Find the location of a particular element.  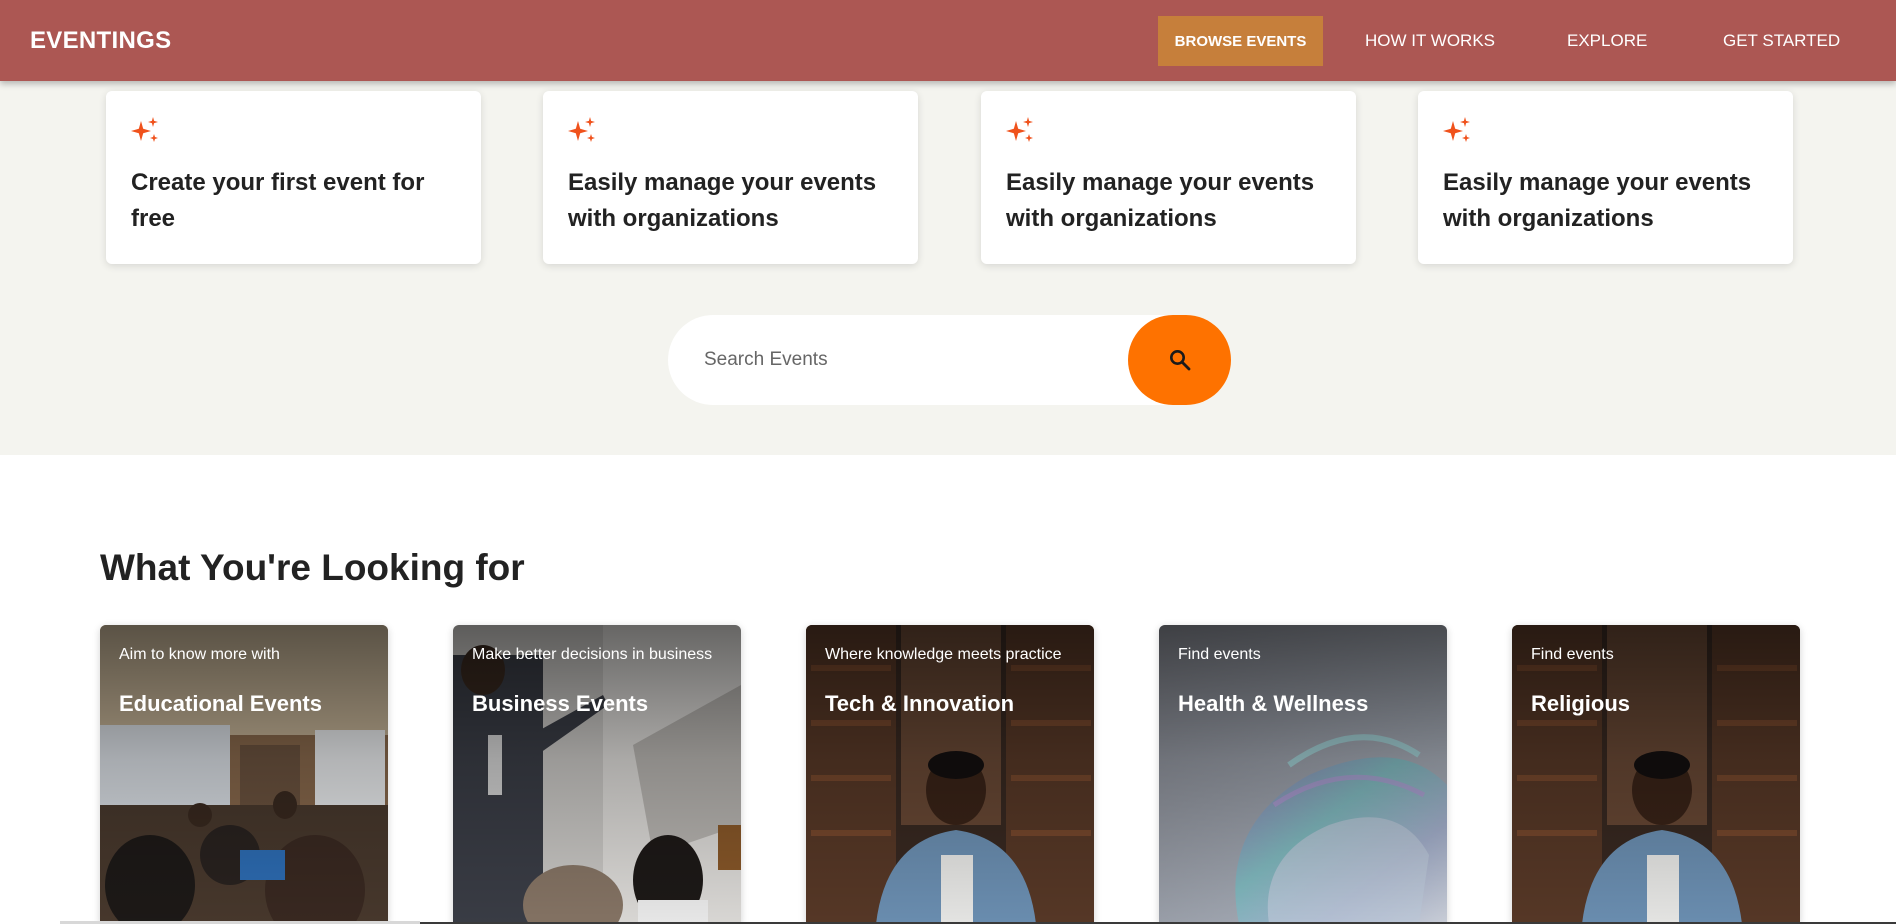

section-title: What You're Looking for is located at coordinates (312, 567).